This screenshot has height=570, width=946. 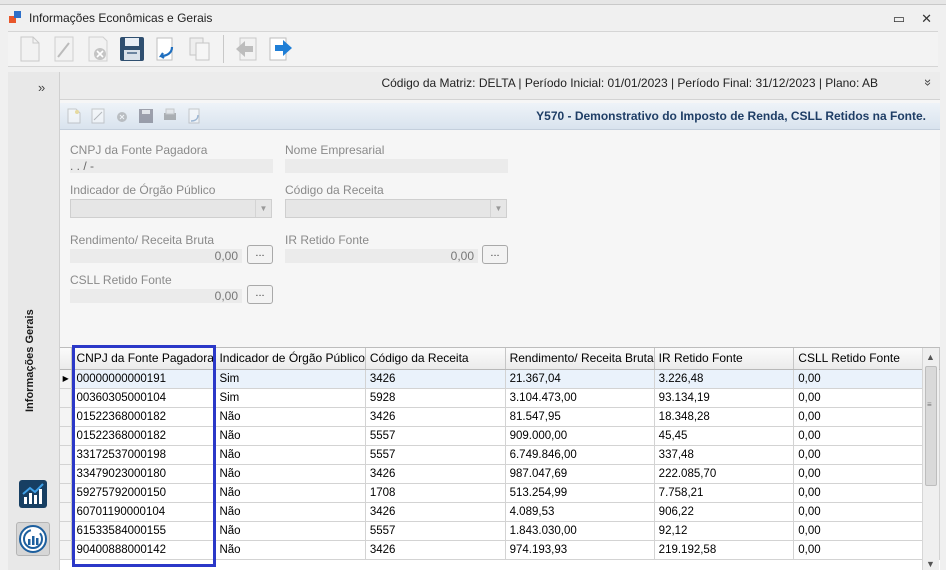 I want to click on table-row: 60701190000104 Não 3426 4.089,53 906,22 0,00, so click(x=500, y=512).